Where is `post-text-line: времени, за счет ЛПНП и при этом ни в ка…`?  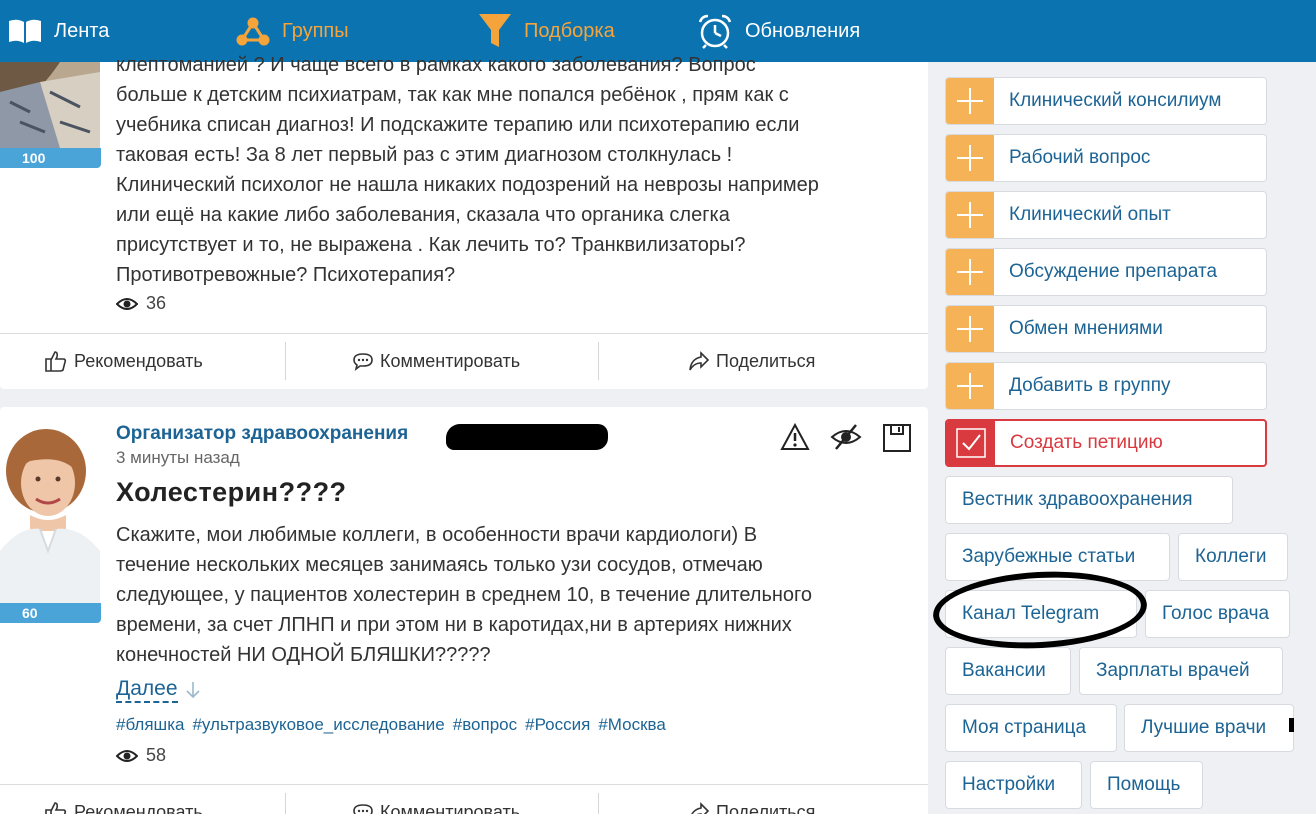 post-text-line: времени, за счет ЛПНП и при этом ни в ка… is located at coordinates (454, 625).